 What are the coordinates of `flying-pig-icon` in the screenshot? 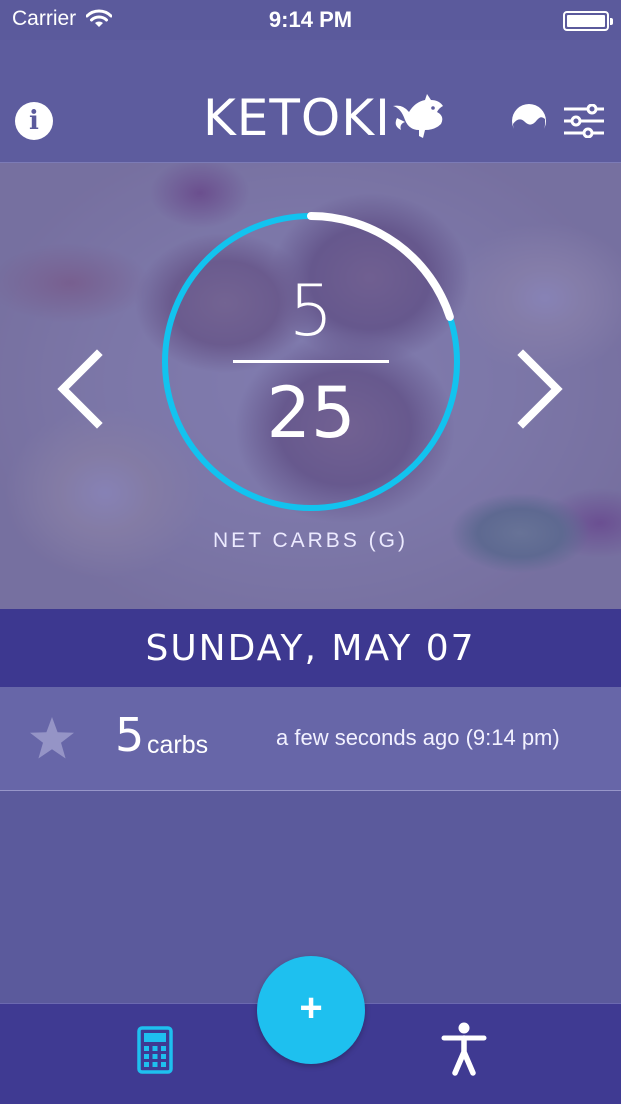 It's located at (417, 116).